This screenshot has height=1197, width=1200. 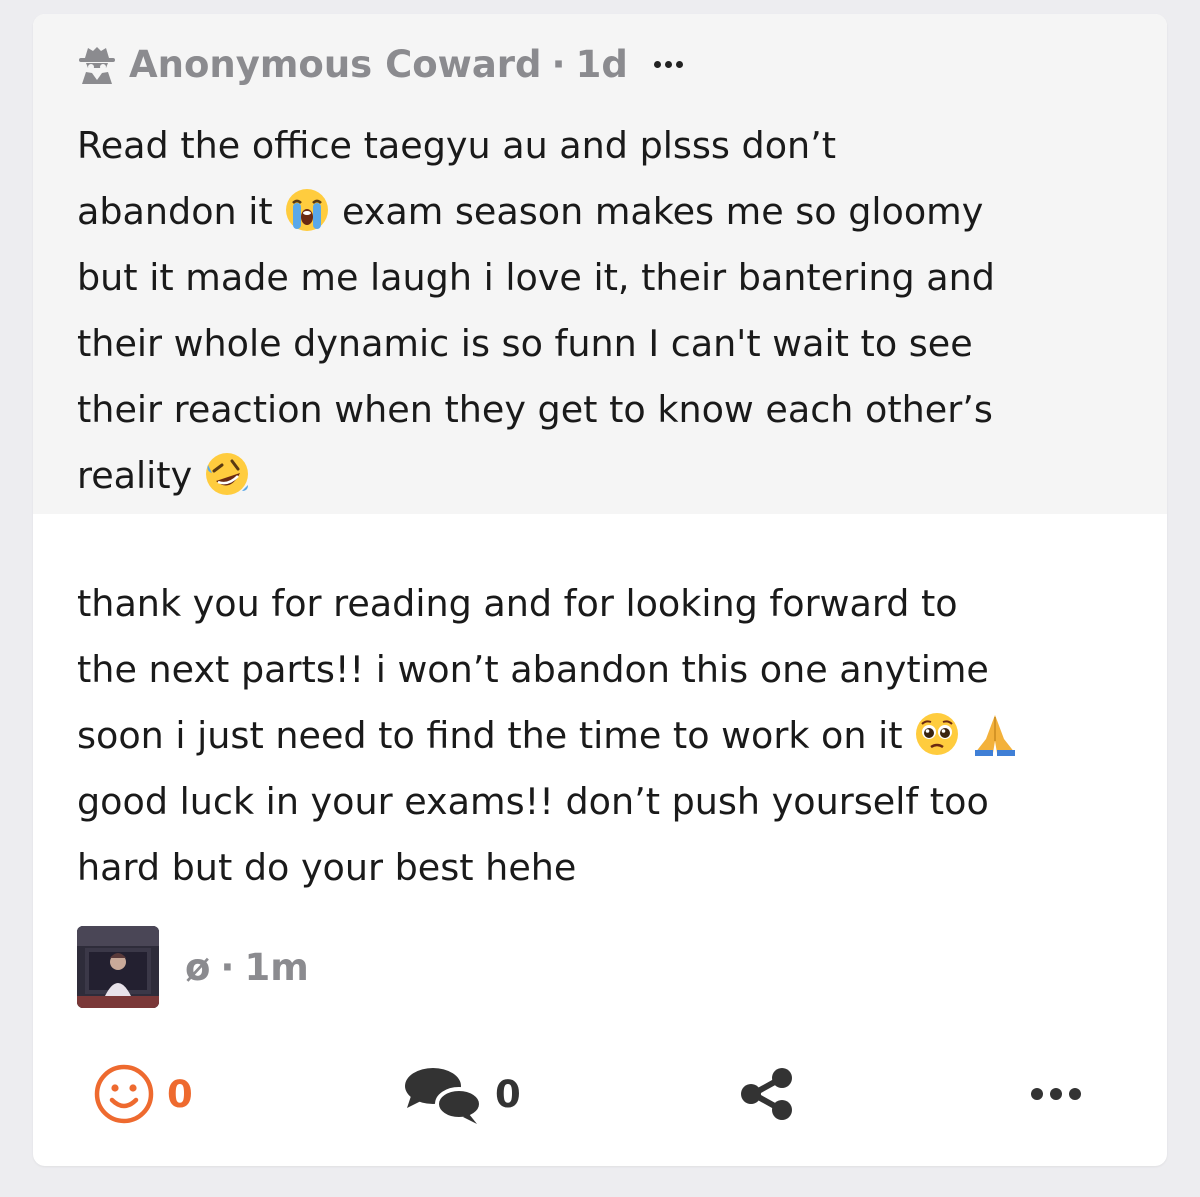 I want to click on avatar, so click(x=118, y=967).